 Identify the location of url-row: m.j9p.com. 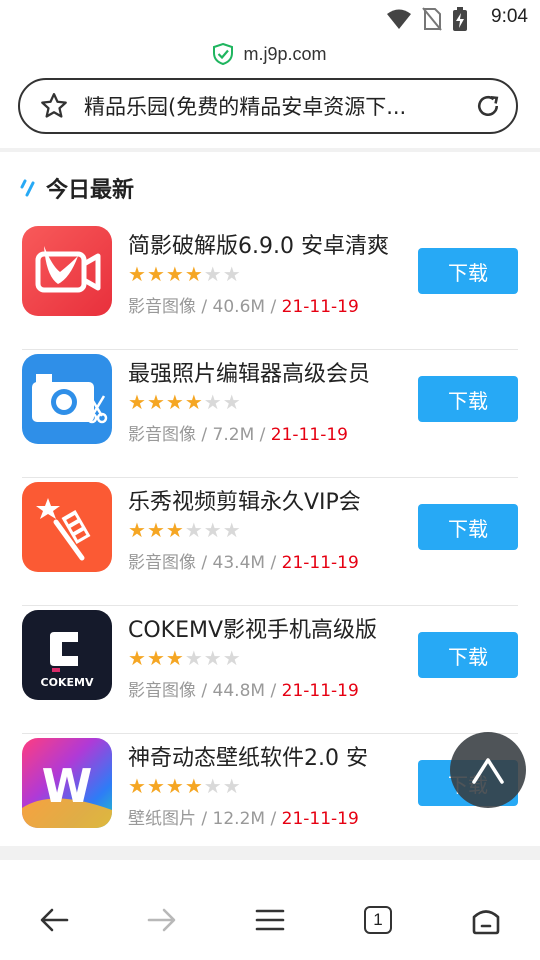
(270, 54).